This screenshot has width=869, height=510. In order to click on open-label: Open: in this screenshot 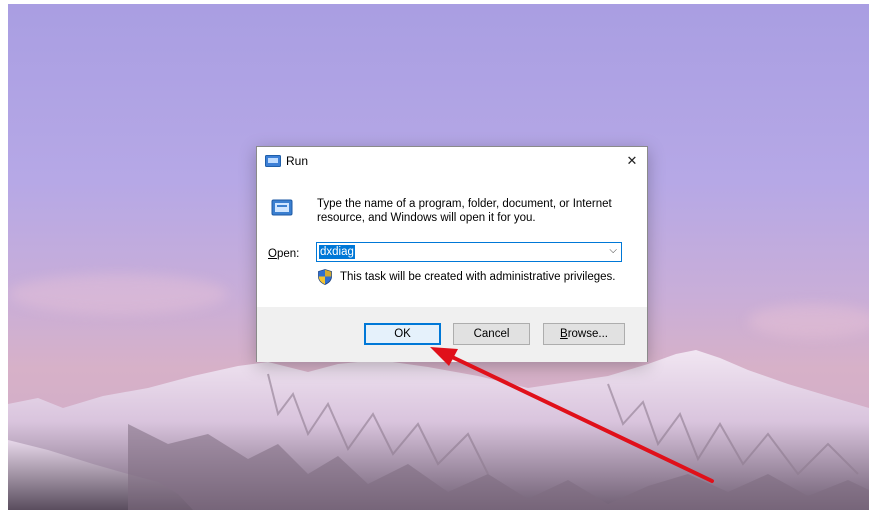, I will do `click(283, 254)`.